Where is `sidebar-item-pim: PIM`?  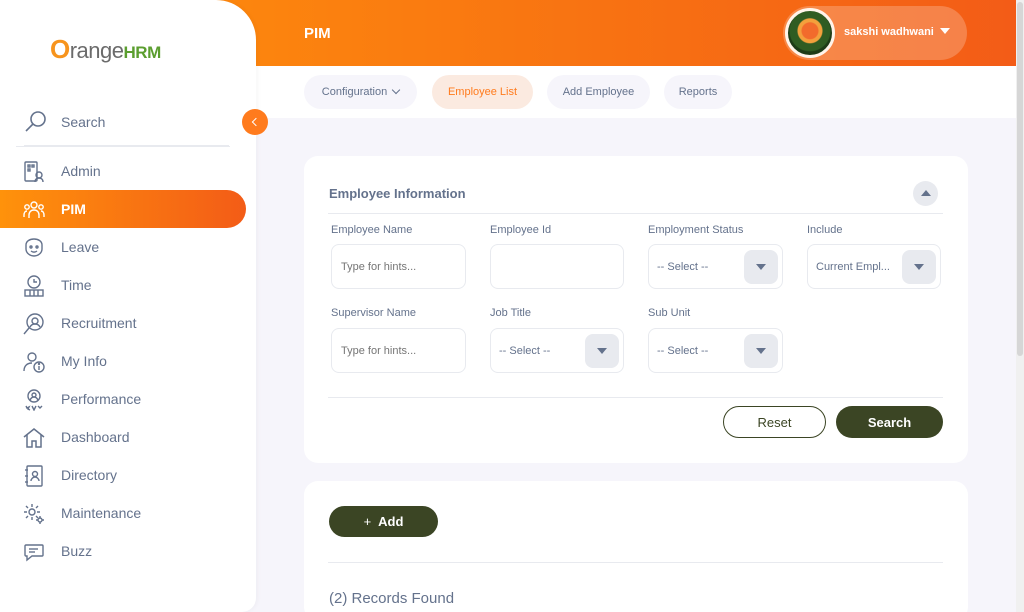
sidebar-item-pim: PIM is located at coordinates (123, 209).